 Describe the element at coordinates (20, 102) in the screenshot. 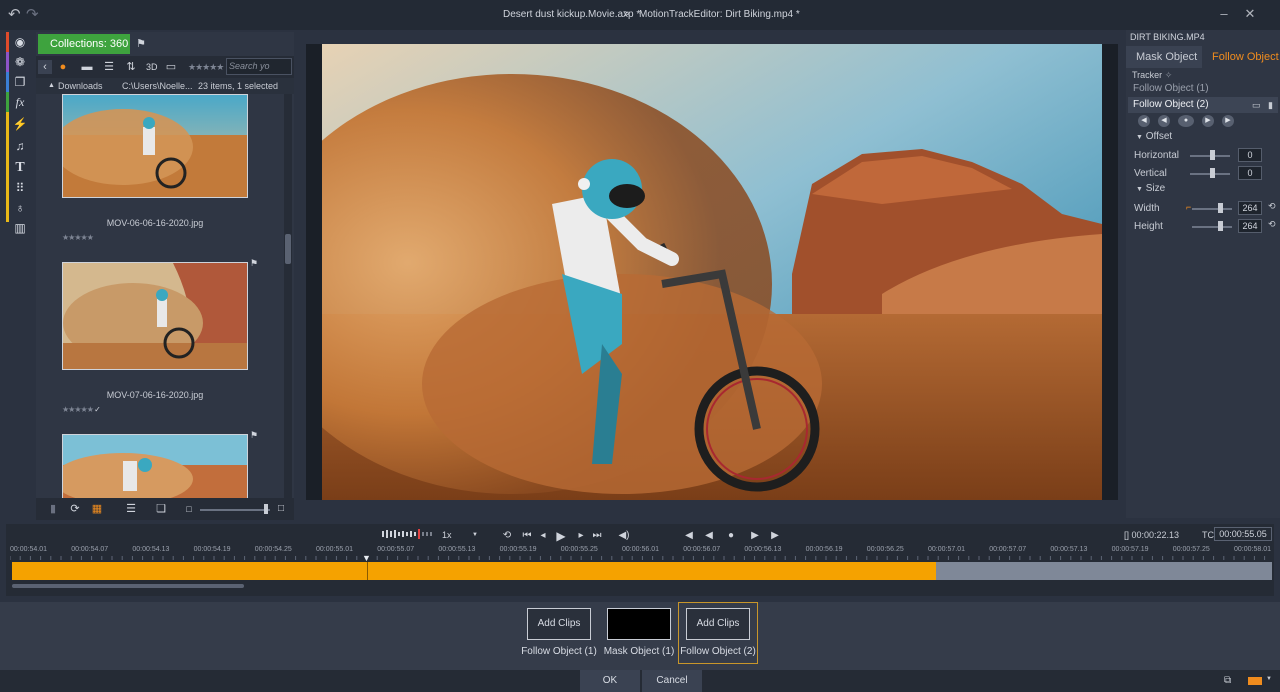

I see `effects-icon: fx` at that location.